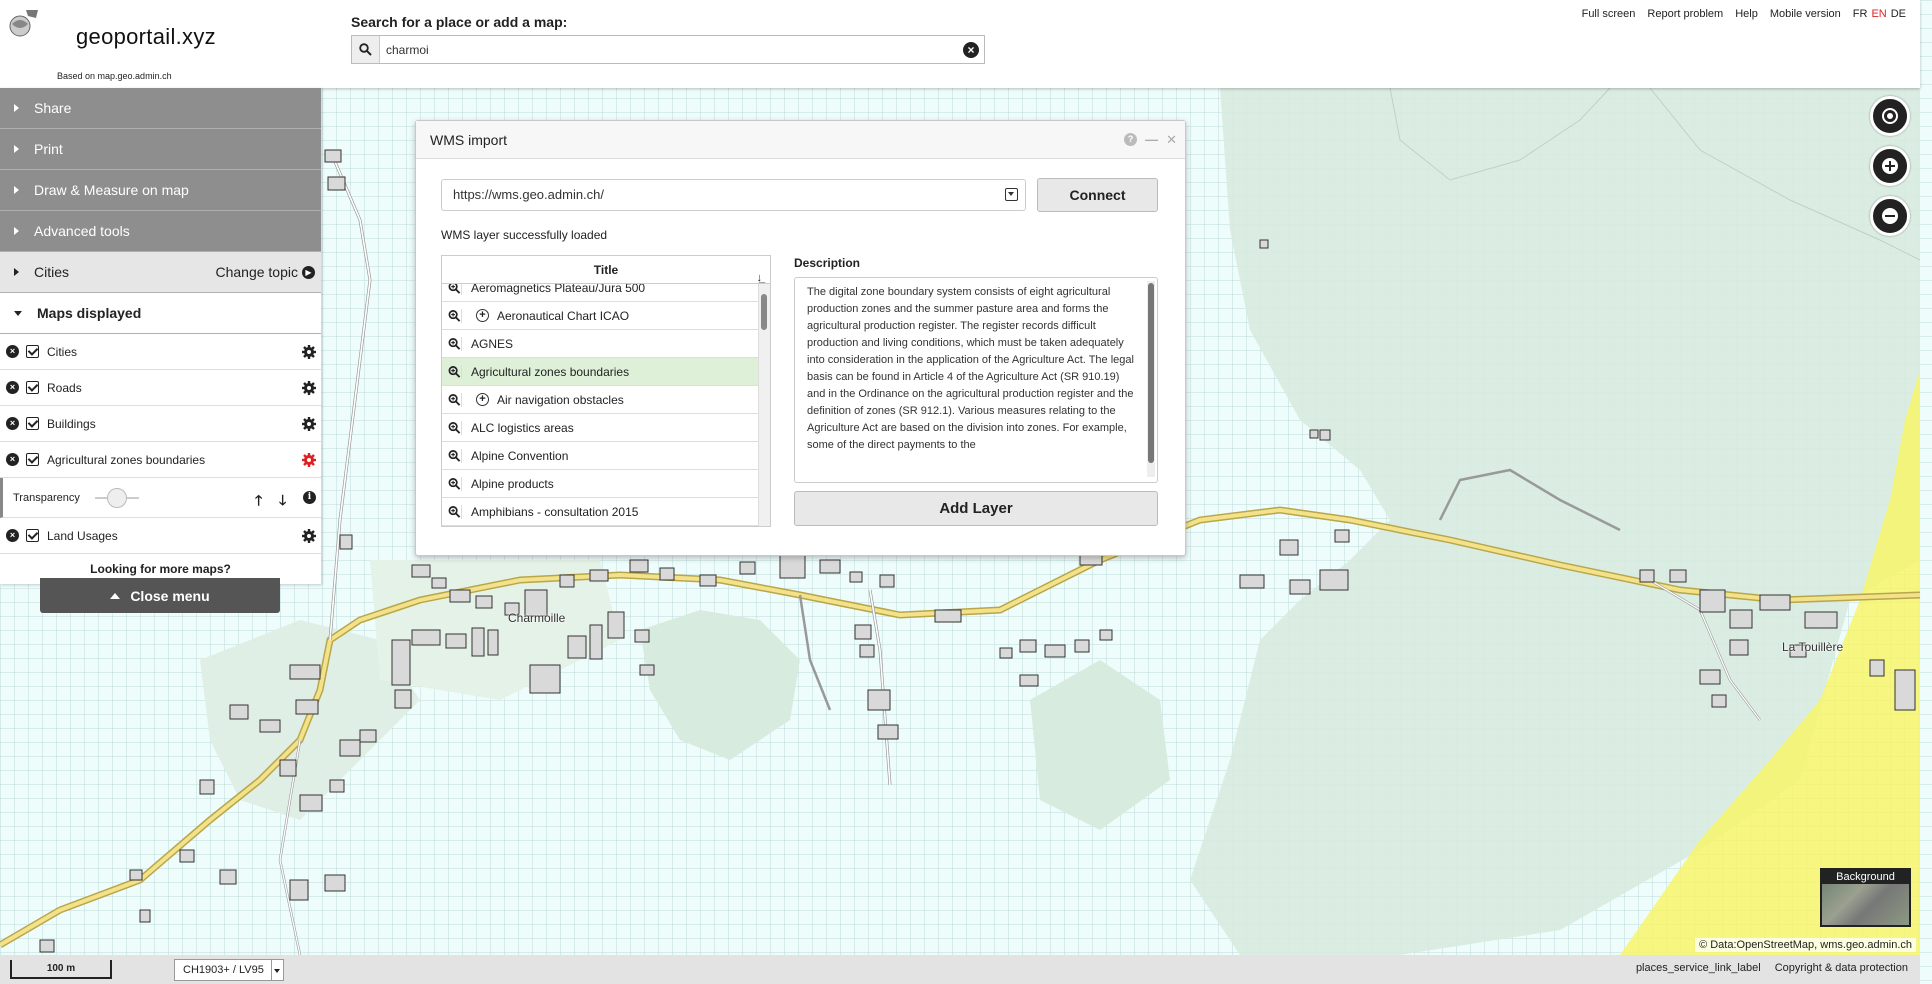  Describe the element at coordinates (600, 428) in the screenshot. I see `wms-layer-row: ALC logistics areas` at that location.